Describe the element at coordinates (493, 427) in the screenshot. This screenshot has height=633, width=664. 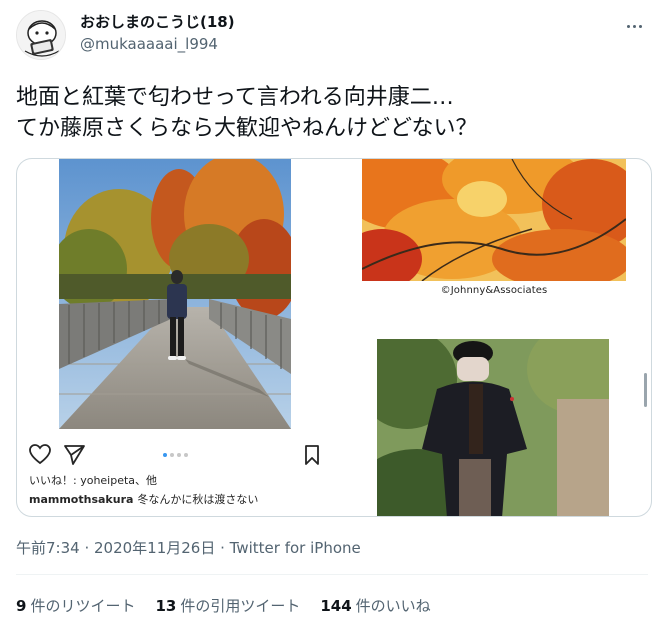
I see `photo-person-jacket` at that location.